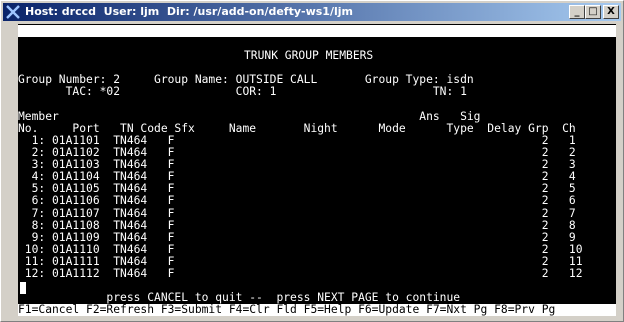 The image size is (624, 322). I want to click on close-button: X, so click(611, 12).